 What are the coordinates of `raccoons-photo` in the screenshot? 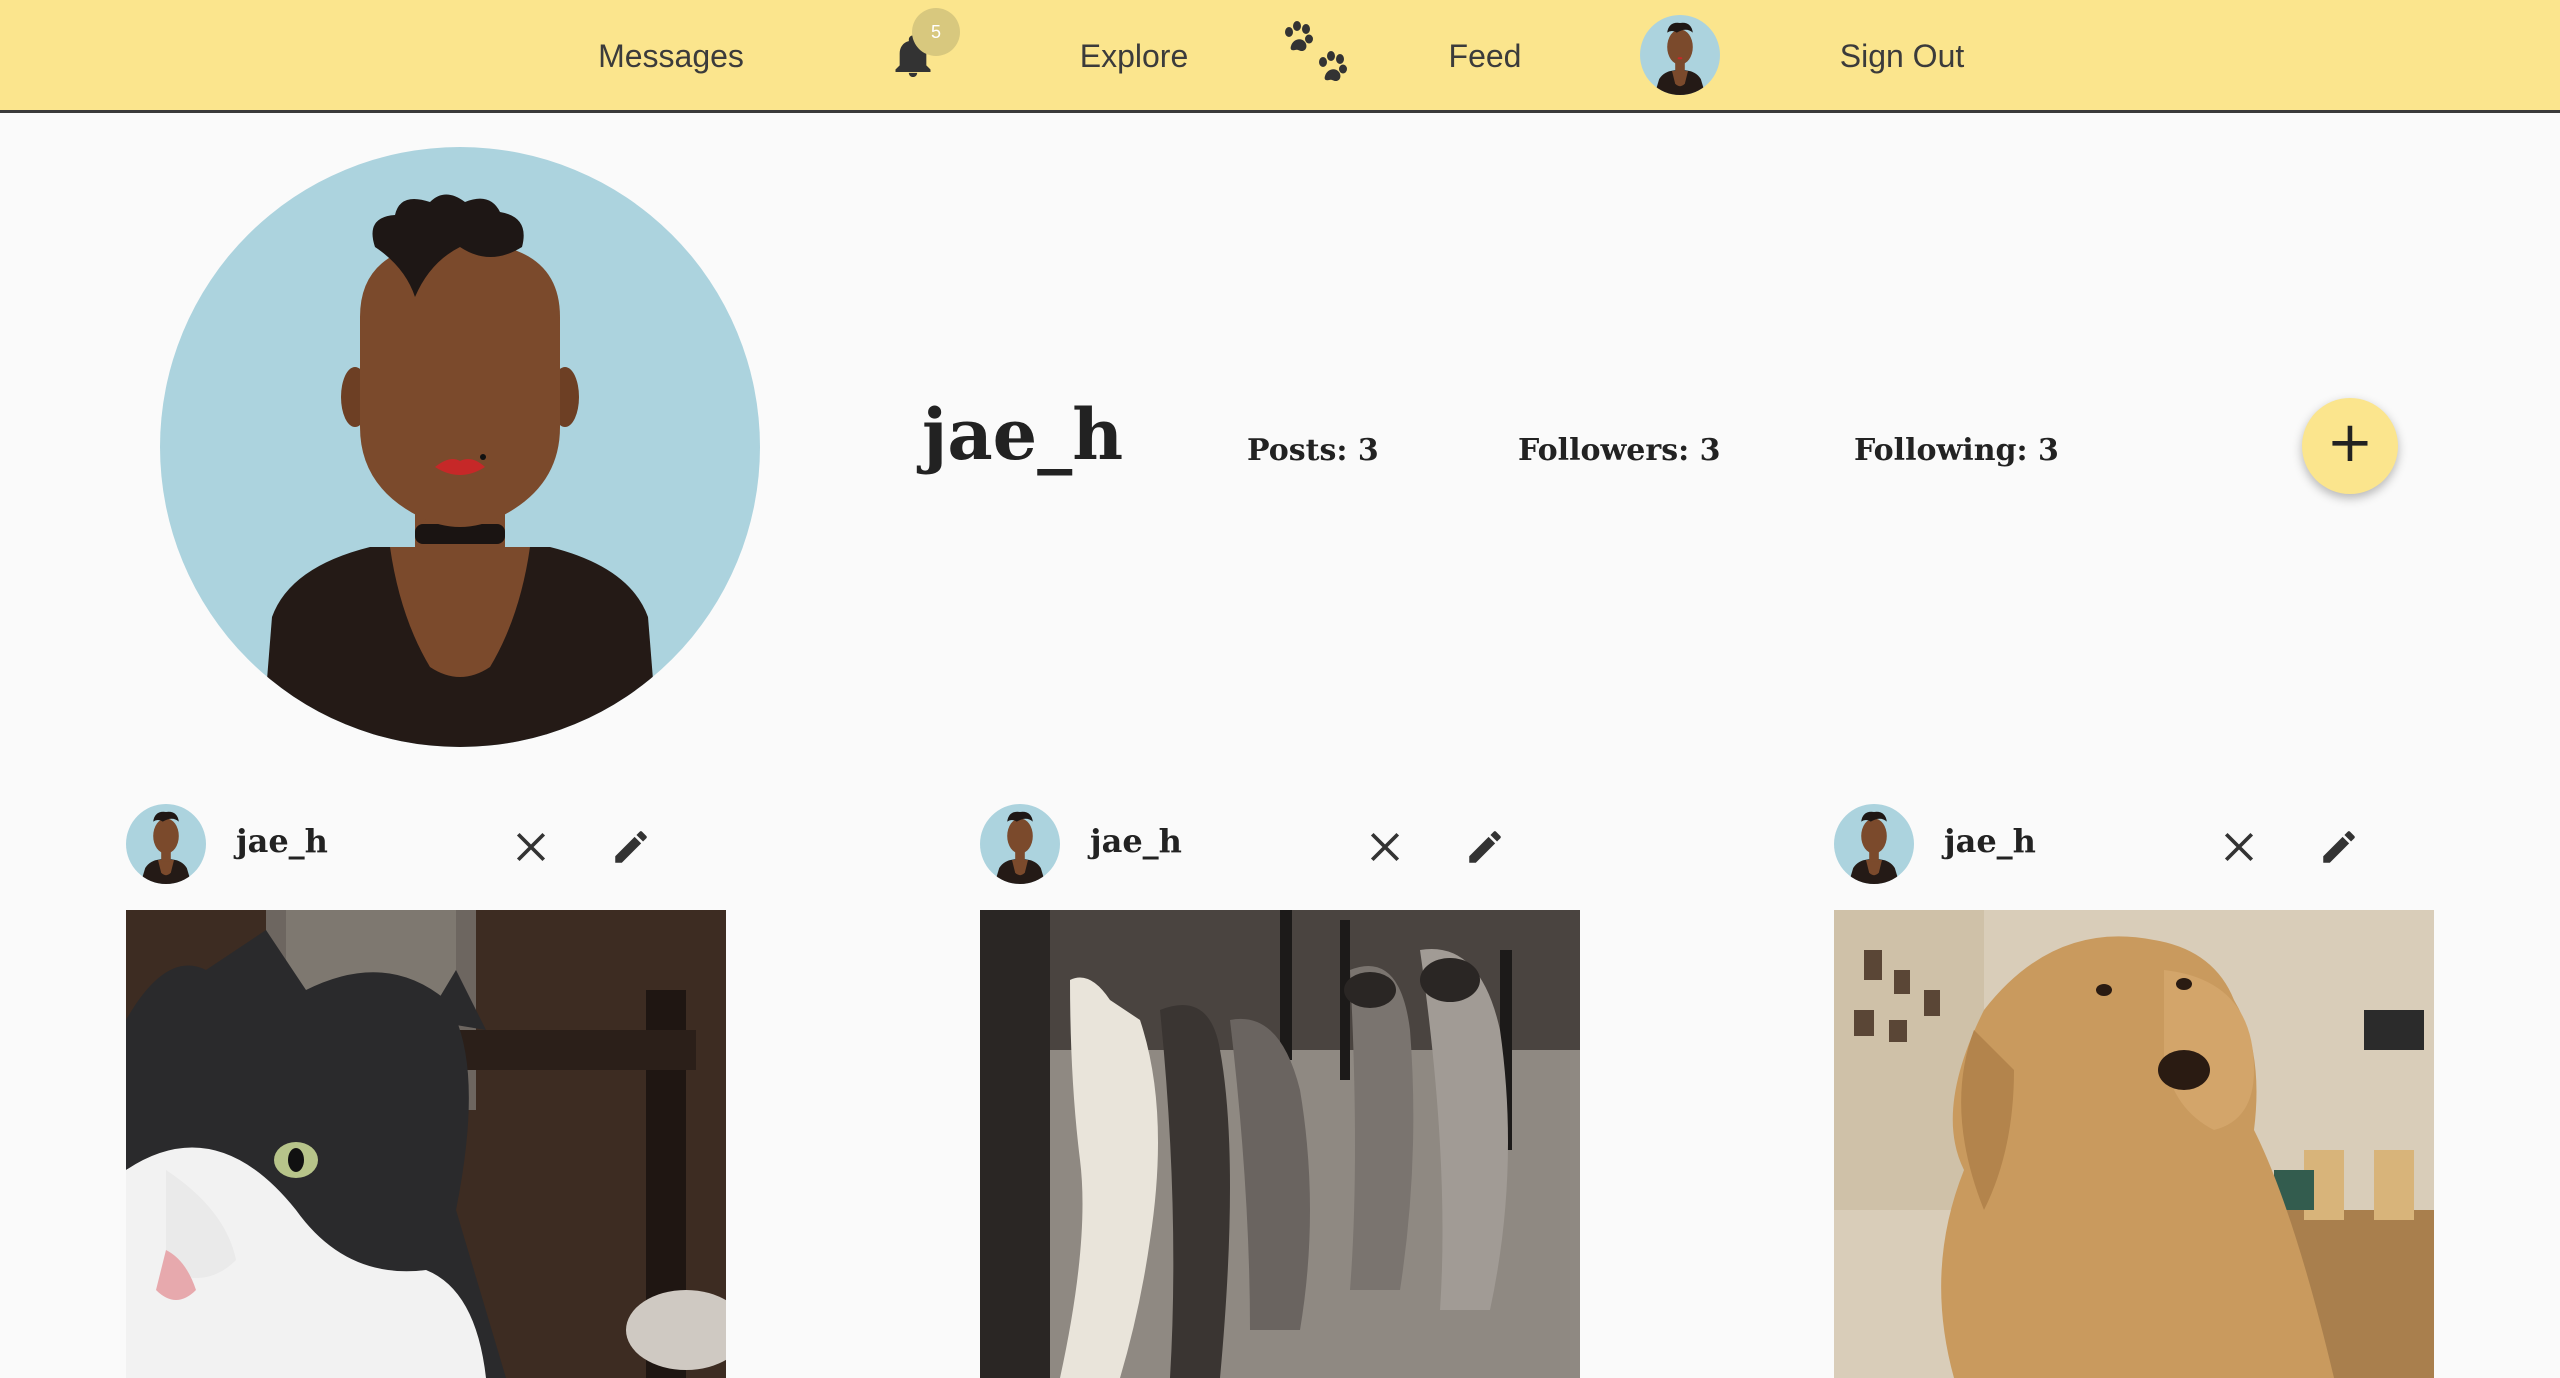 It's located at (1280, 1144).